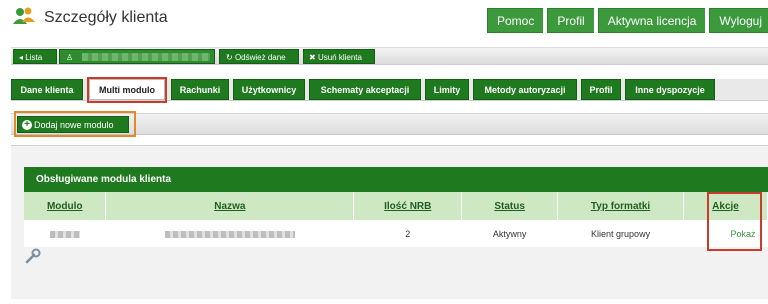  What do you see at coordinates (365, 89) in the screenshot?
I see `tab-schematy-akceptacji: Schematy akceptacji` at bounding box center [365, 89].